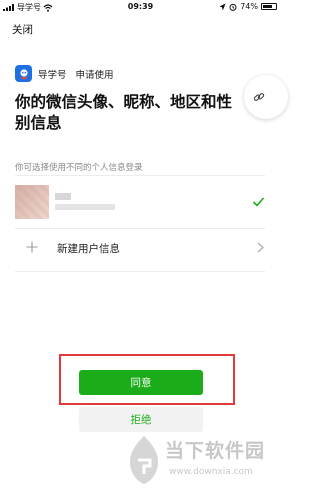 This screenshot has height=500, width=320. What do you see at coordinates (32, 247) in the screenshot?
I see `plus-icon` at bounding box center [32, 247].